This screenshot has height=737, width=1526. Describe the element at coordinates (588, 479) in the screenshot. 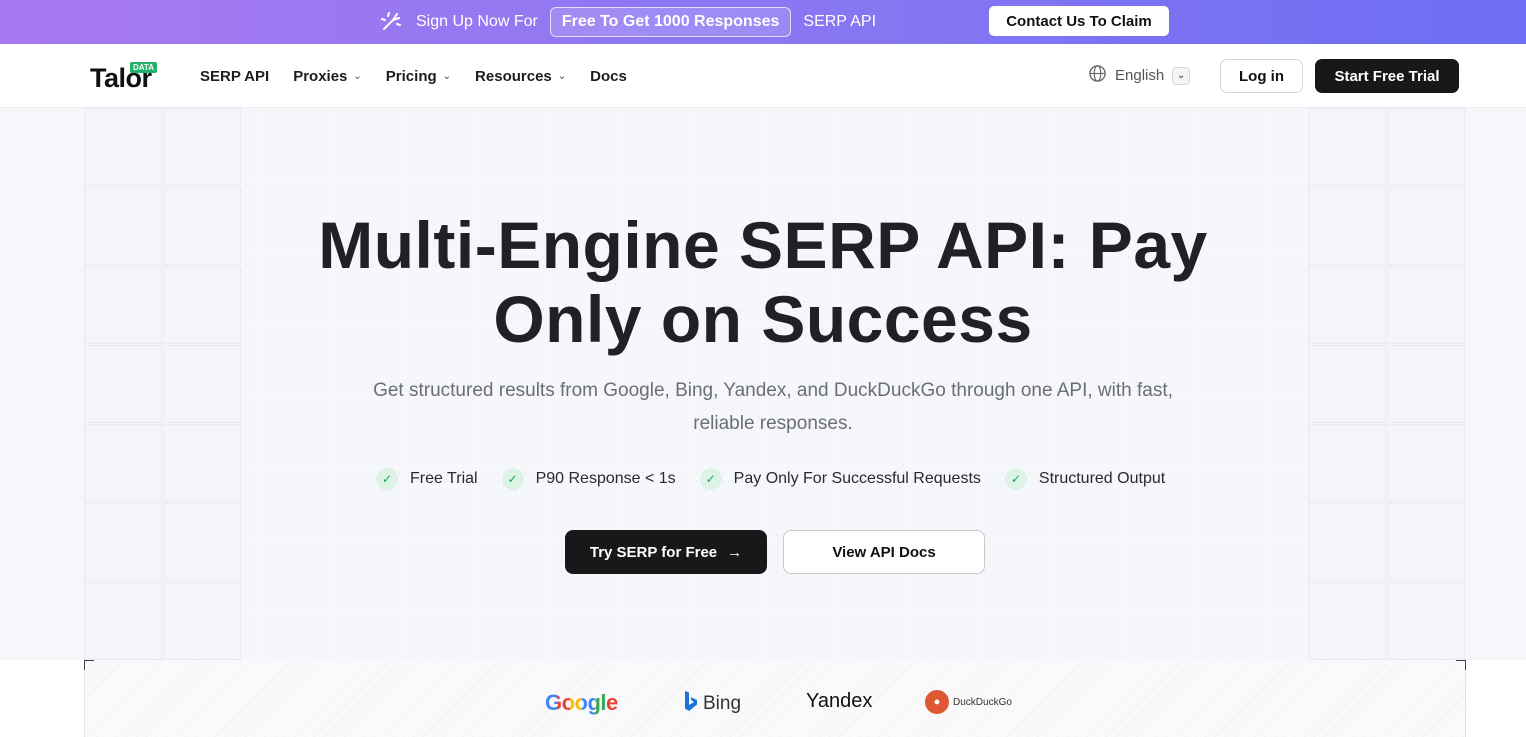

I see `feature-item: ✓ P90 Response < 1s` at that location.